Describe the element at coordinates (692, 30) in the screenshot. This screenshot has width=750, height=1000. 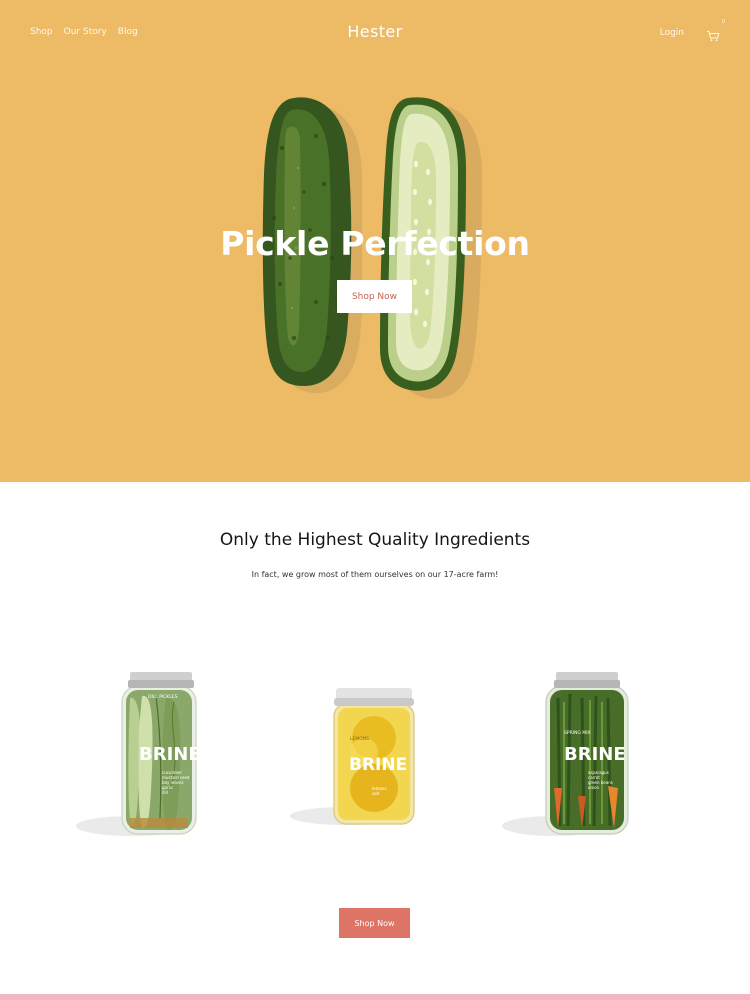
I see `account-nav: Login 0` at that location.